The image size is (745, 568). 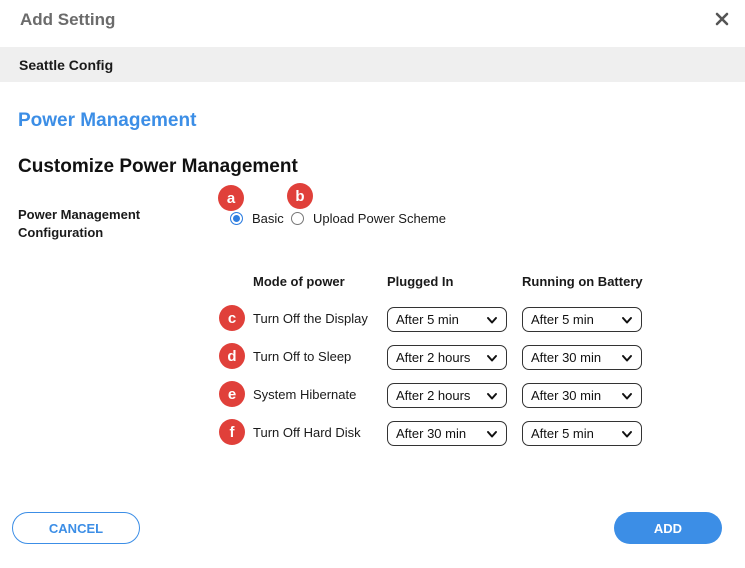 I want to click on select-hibernate-plugged: After 2 hours, so click(x=447, y=395).